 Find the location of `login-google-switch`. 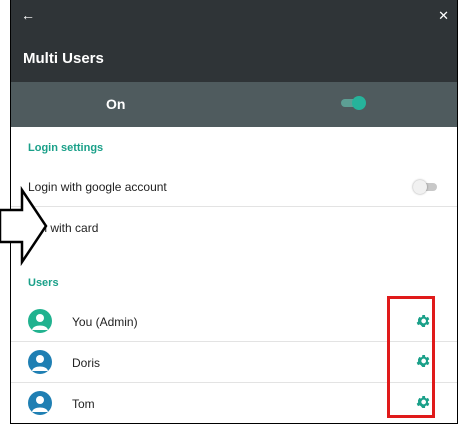

login-google-switch is located at coordinates (425, 187).